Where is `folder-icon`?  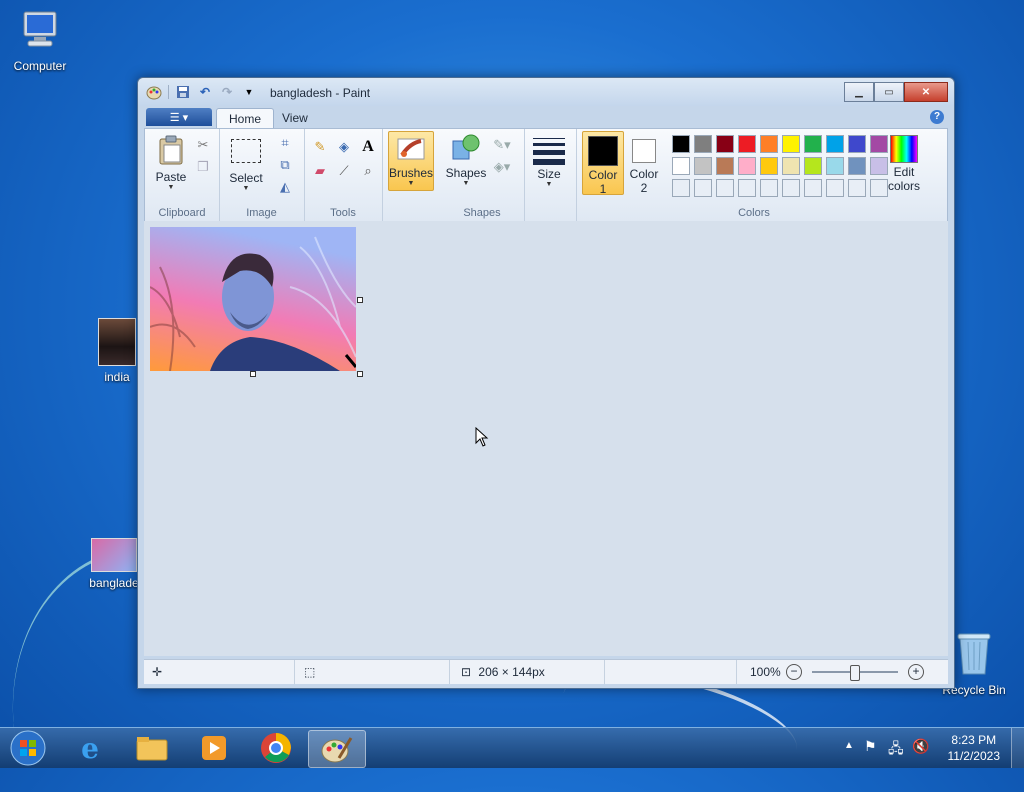
folder-icon is located at coordinates (152, 749).